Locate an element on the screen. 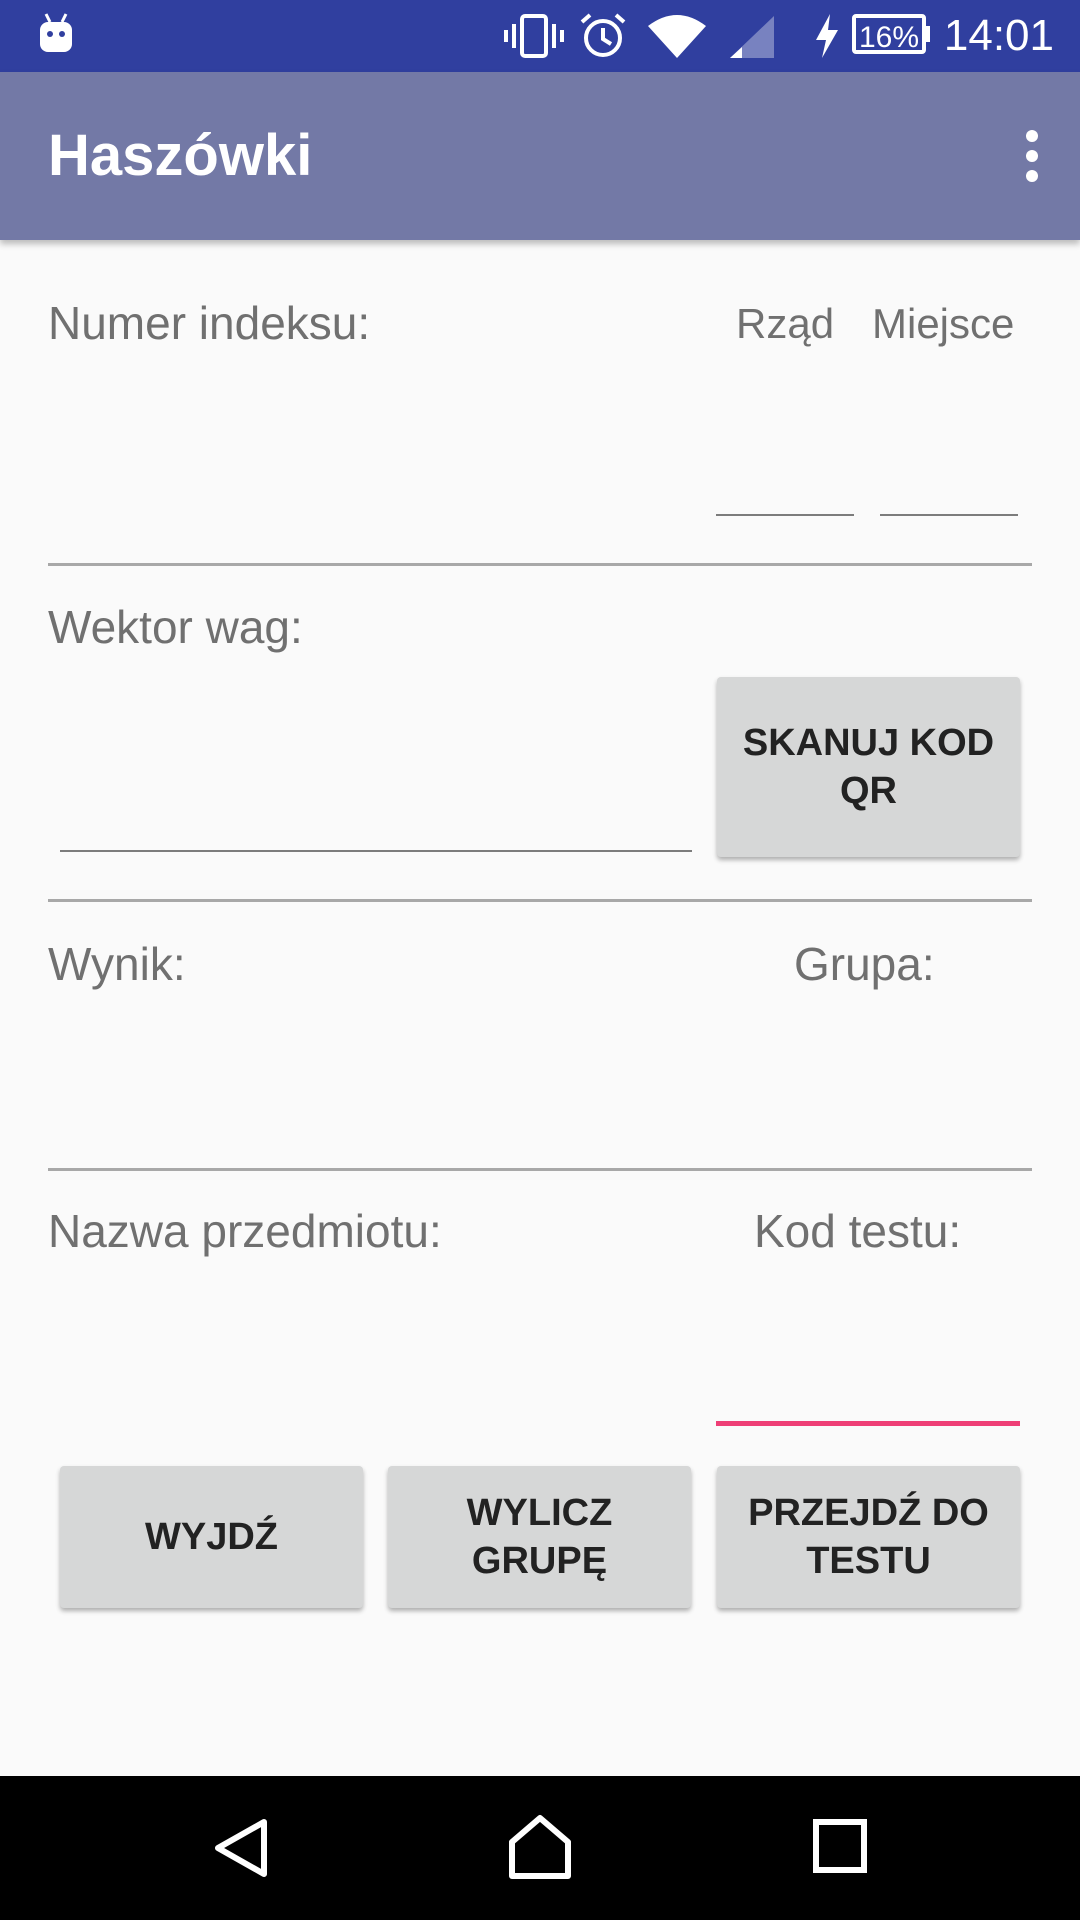  result-label: Wynik: is located at coordinates (117, 964).